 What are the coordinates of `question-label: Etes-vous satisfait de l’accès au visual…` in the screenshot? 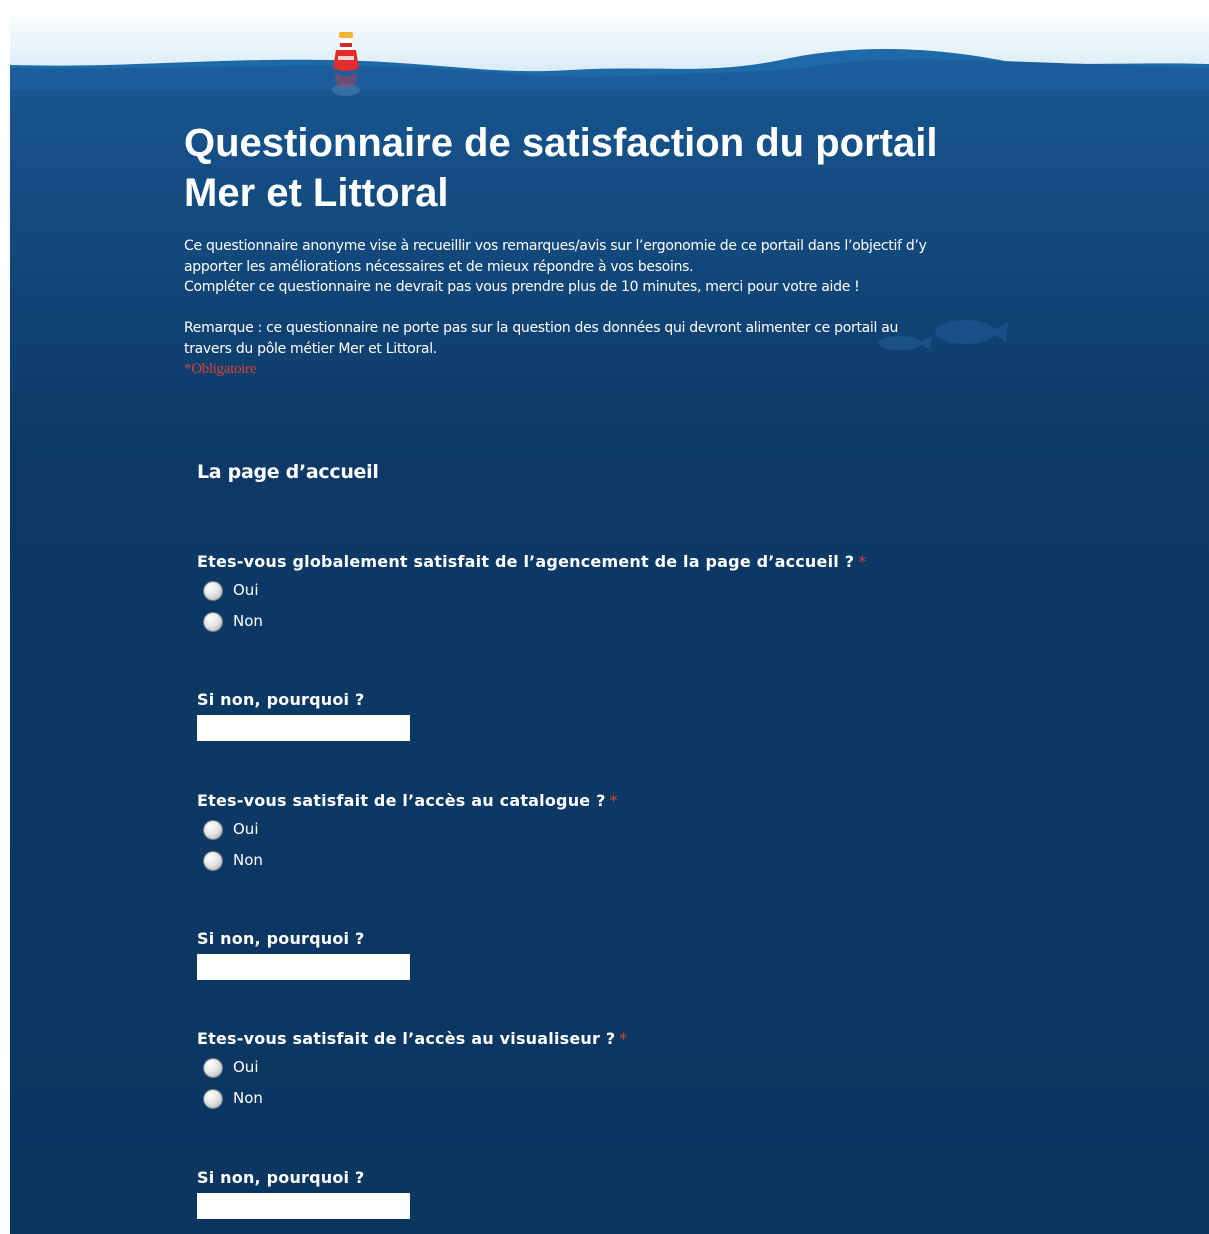 It's located at (597, 1039).